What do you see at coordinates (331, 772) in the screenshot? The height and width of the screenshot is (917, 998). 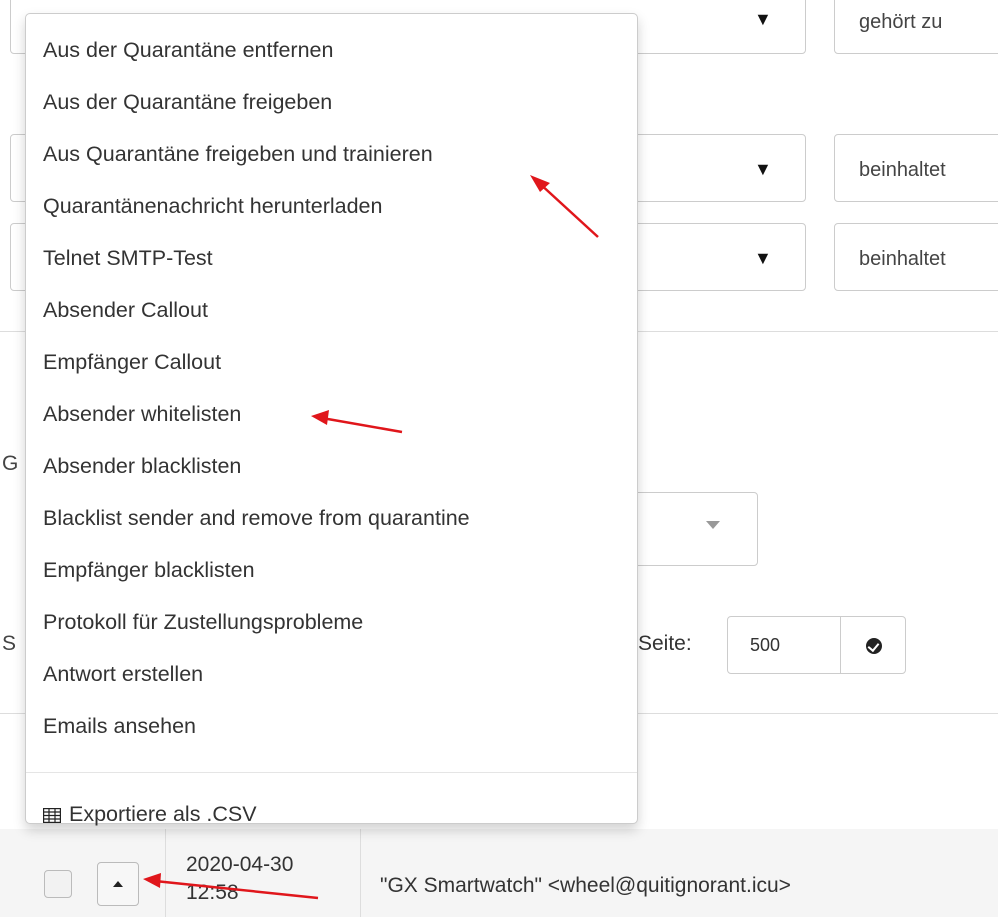 I see `menu-divider` at bounding box center [331, 772].